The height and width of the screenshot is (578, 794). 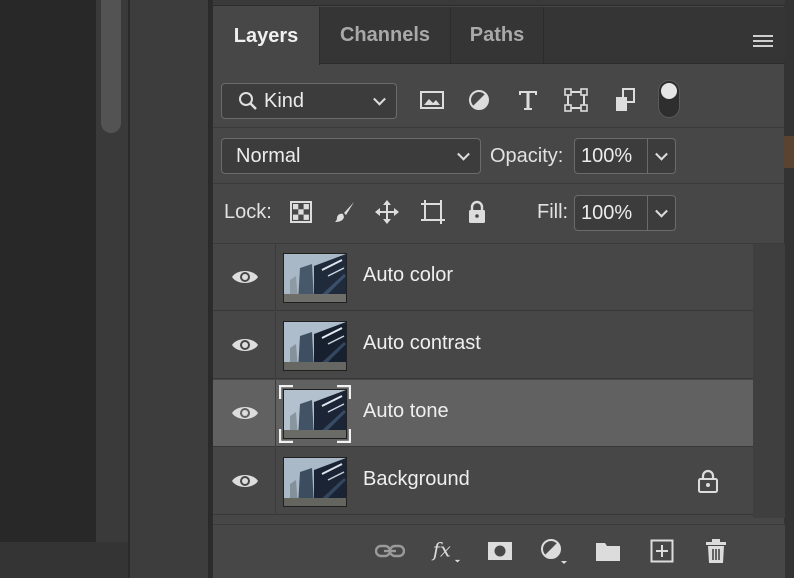 What do you see at coordinates (432, 100) in the screenshot?
I see `image-filter-icon` at bounding box center [432, 100].